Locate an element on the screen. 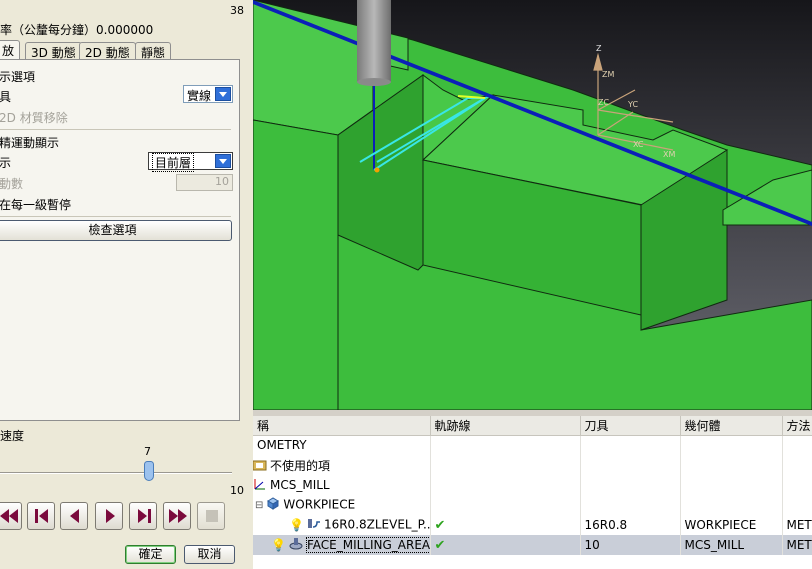  speed-label: 速度 is located at coordinates (12, 436).